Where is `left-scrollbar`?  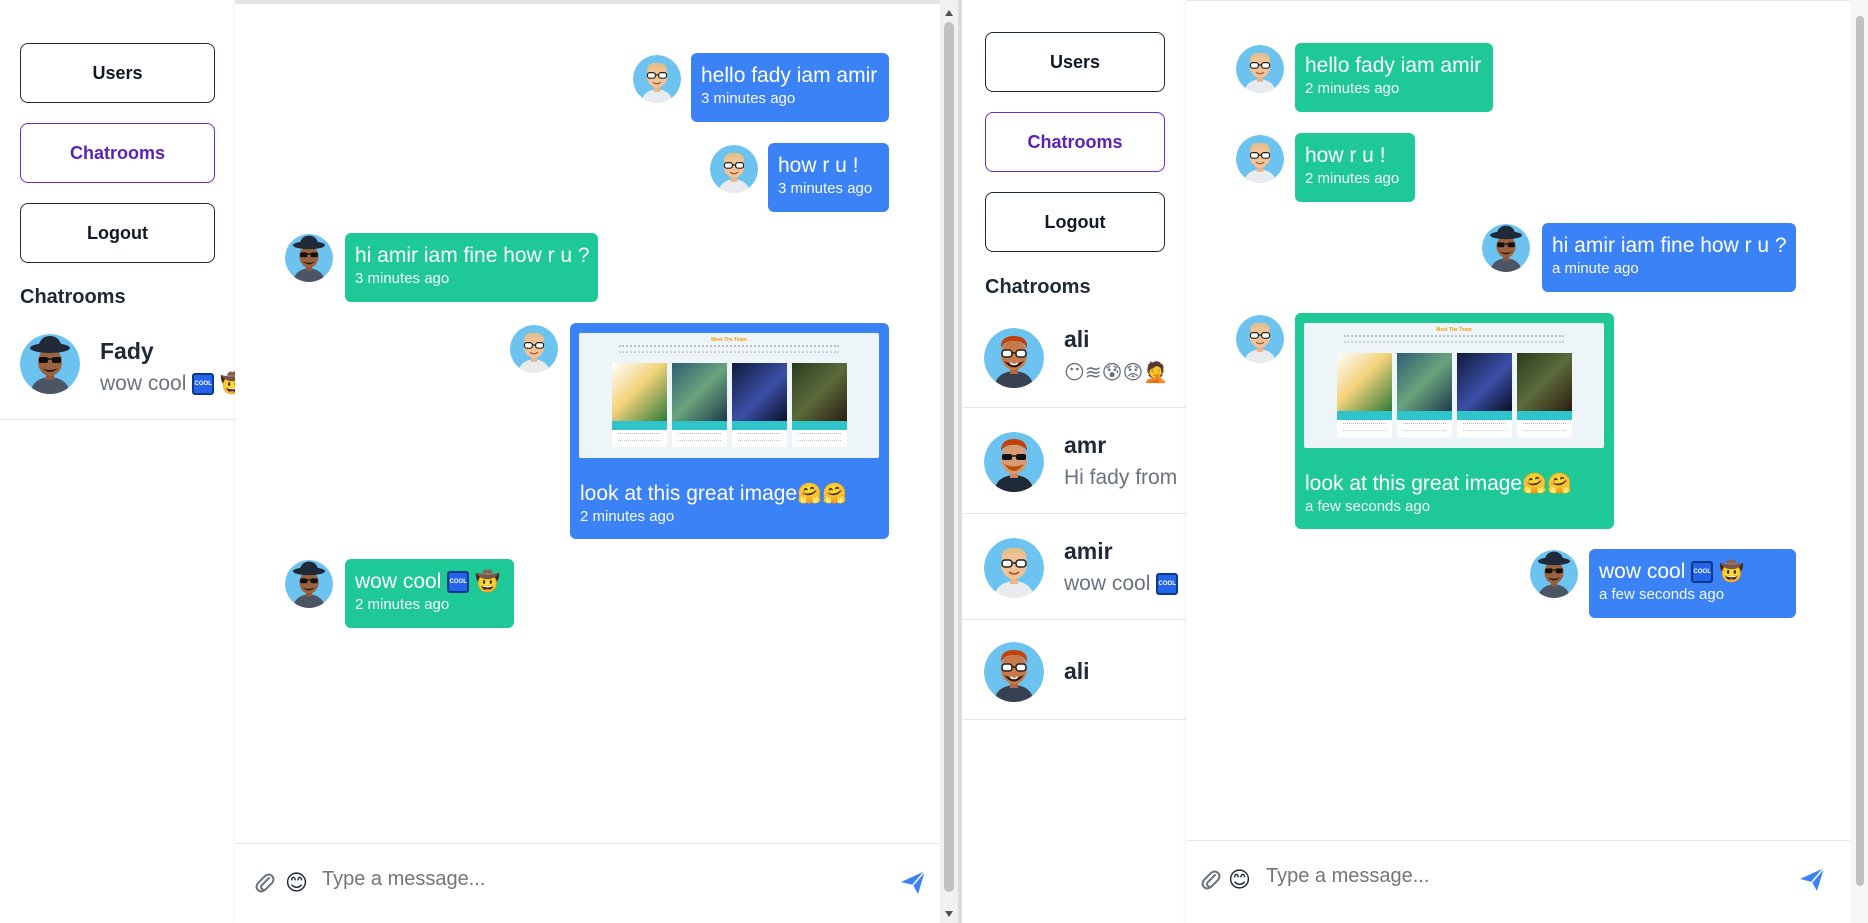 left-scrollbar is located at coordinates (949, 461).